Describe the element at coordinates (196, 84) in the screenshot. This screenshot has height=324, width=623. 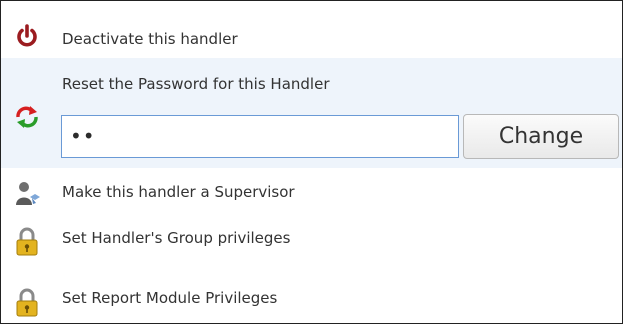
I see `reset-password-label: Reset the Password for this Handler` at that location.